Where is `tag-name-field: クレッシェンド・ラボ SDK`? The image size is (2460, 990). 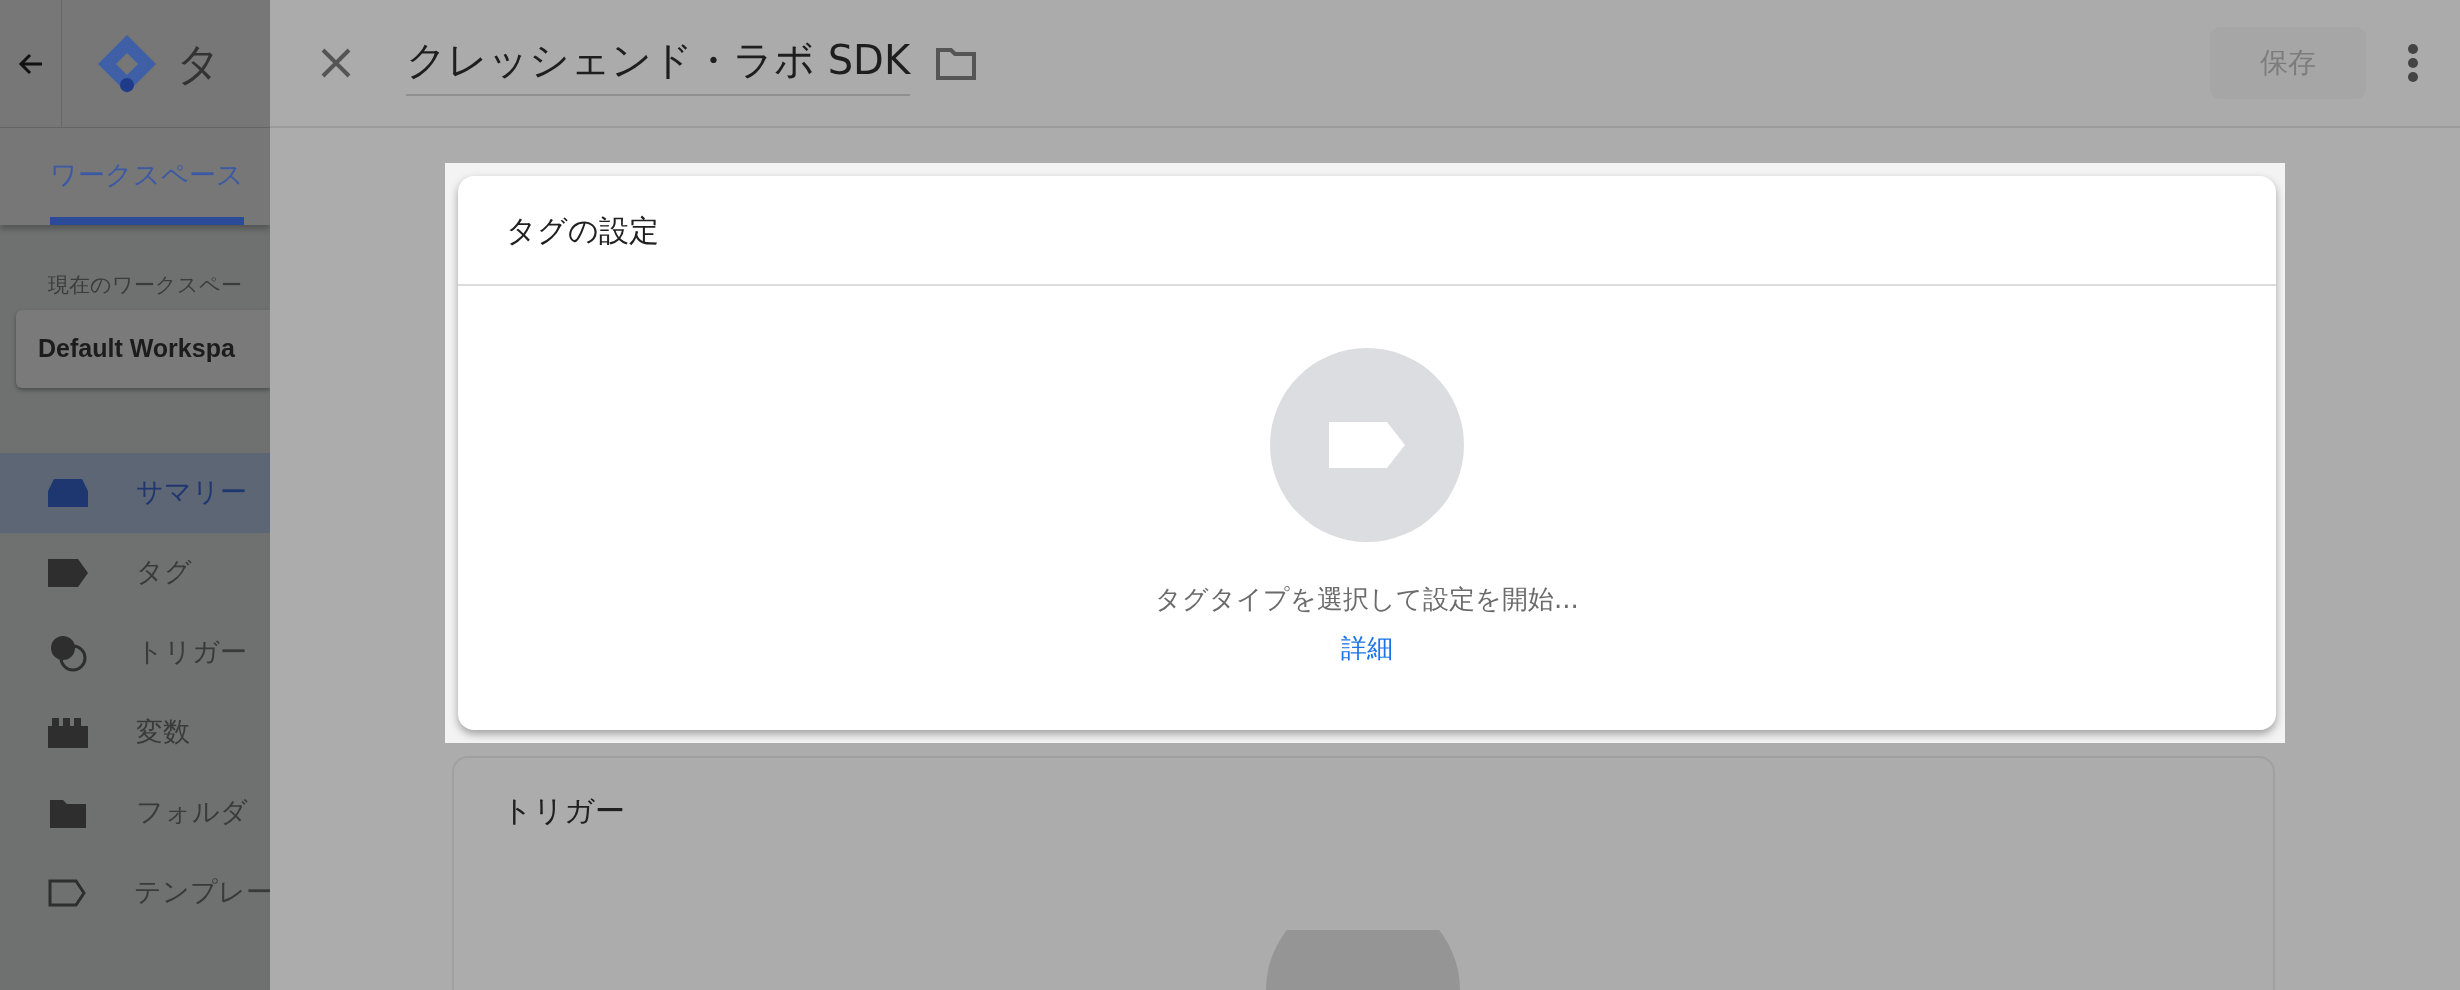 tag-name-field: クレッシェンド・ラボ SDK is located at coordinates (658, 63).